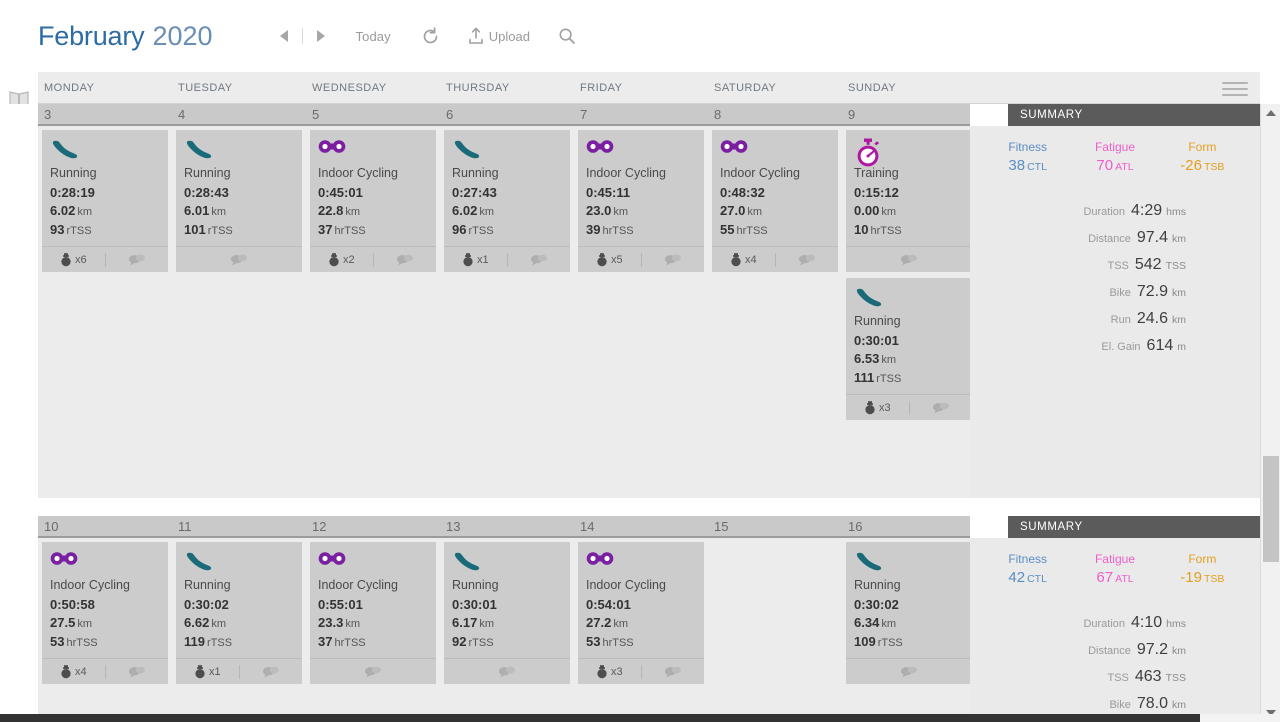  Describe the element at coordinates (1109, 239) in the screenshot. I see `summary-total-label: Distance` at that location.